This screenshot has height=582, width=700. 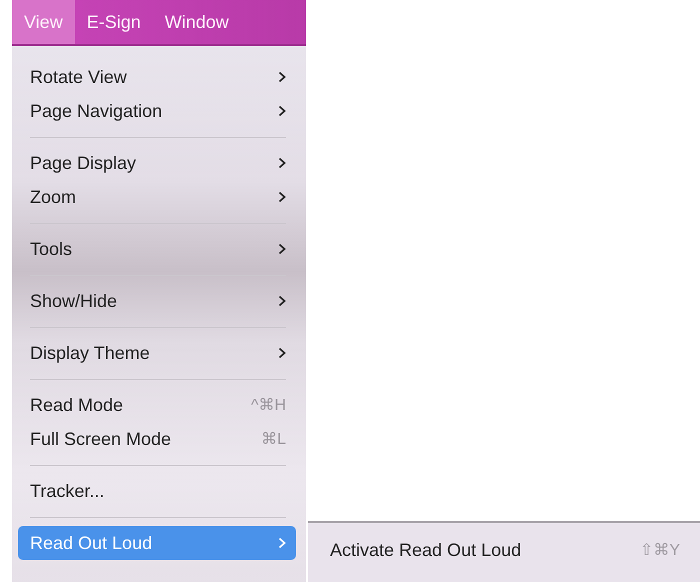 I want to click on menu-bar-item: Window, so click(x=196, y=22).